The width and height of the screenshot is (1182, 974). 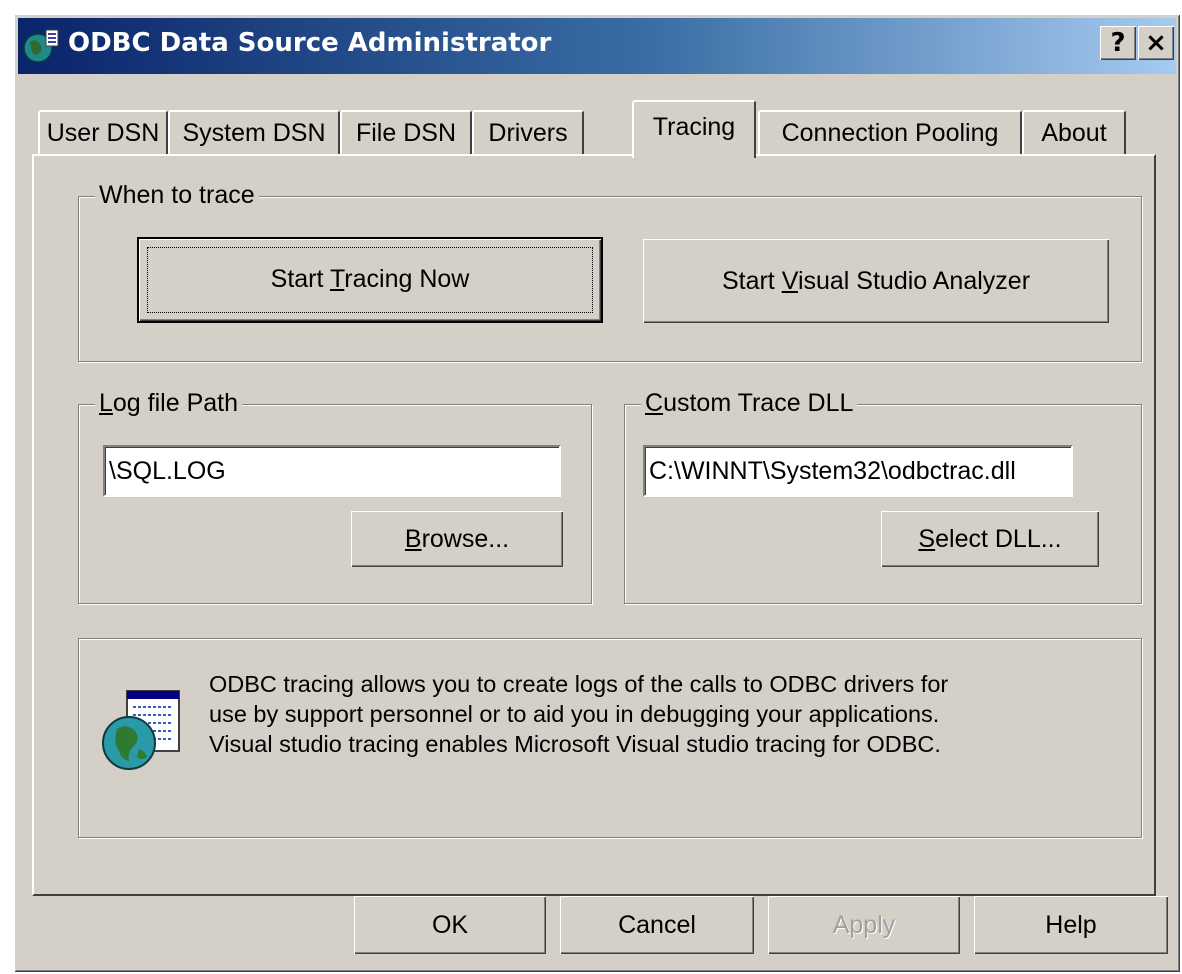 I want to click on globe-icon, so click(x=41, y=46).